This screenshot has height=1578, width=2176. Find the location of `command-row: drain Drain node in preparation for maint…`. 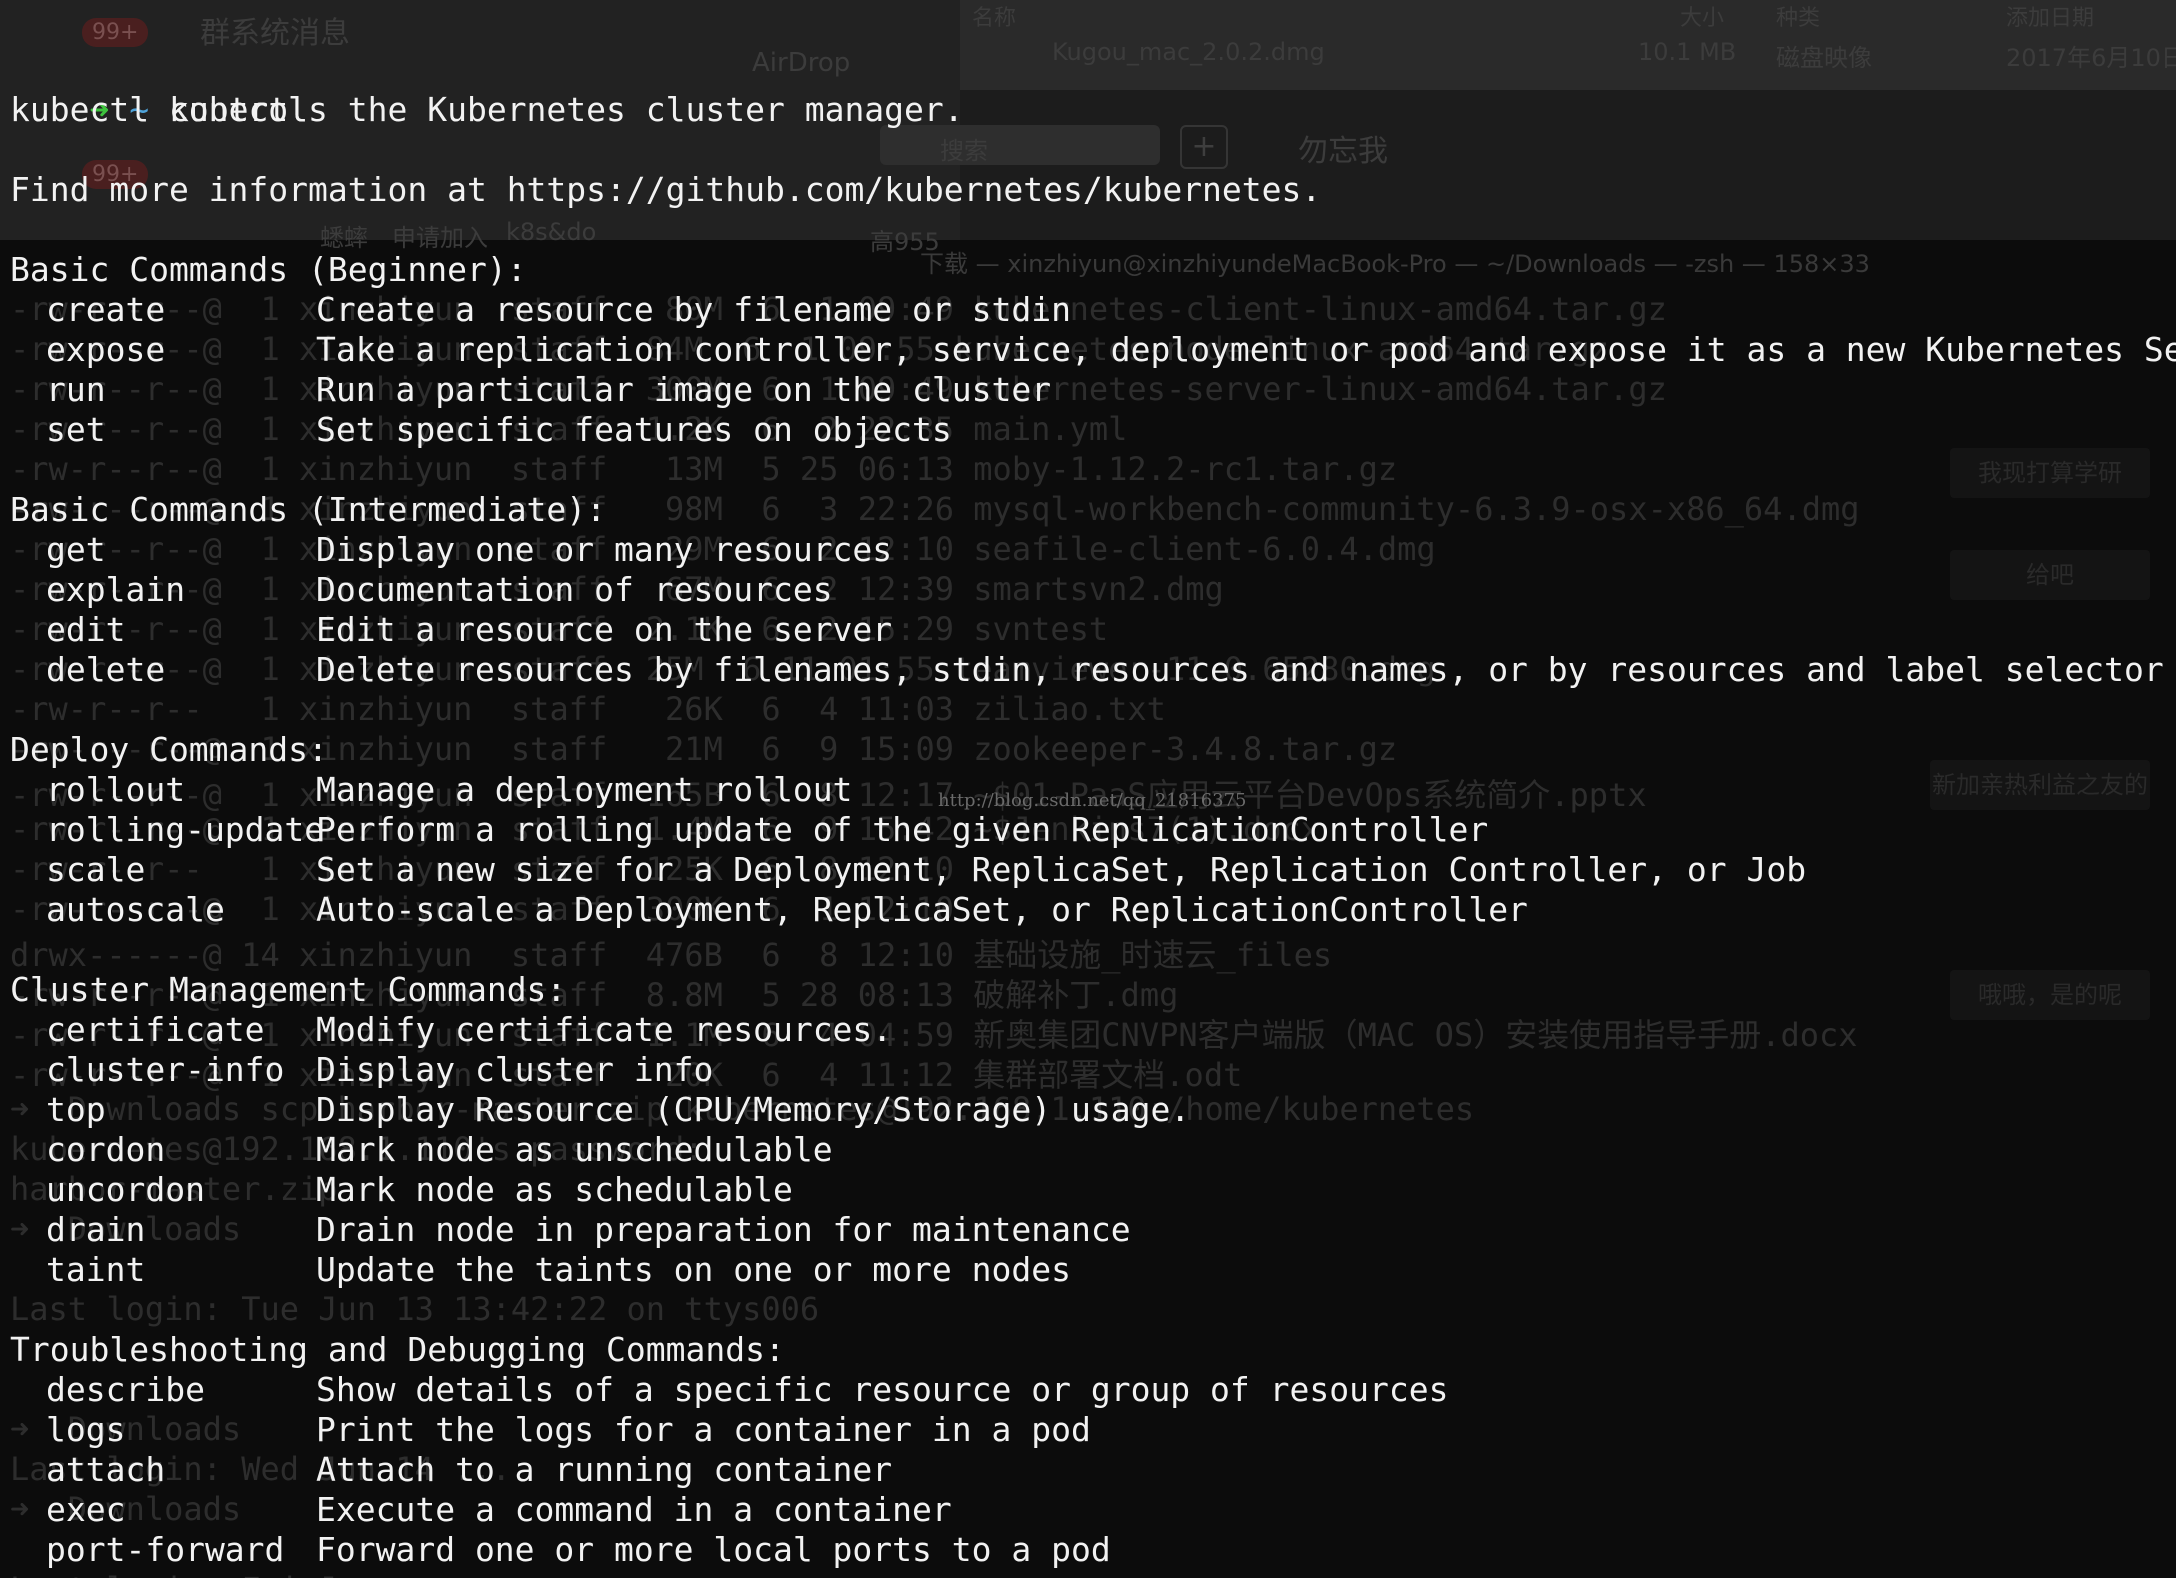

command-row: drain Drain node in preparation for maint… is located at coordinates (1088, 1230).